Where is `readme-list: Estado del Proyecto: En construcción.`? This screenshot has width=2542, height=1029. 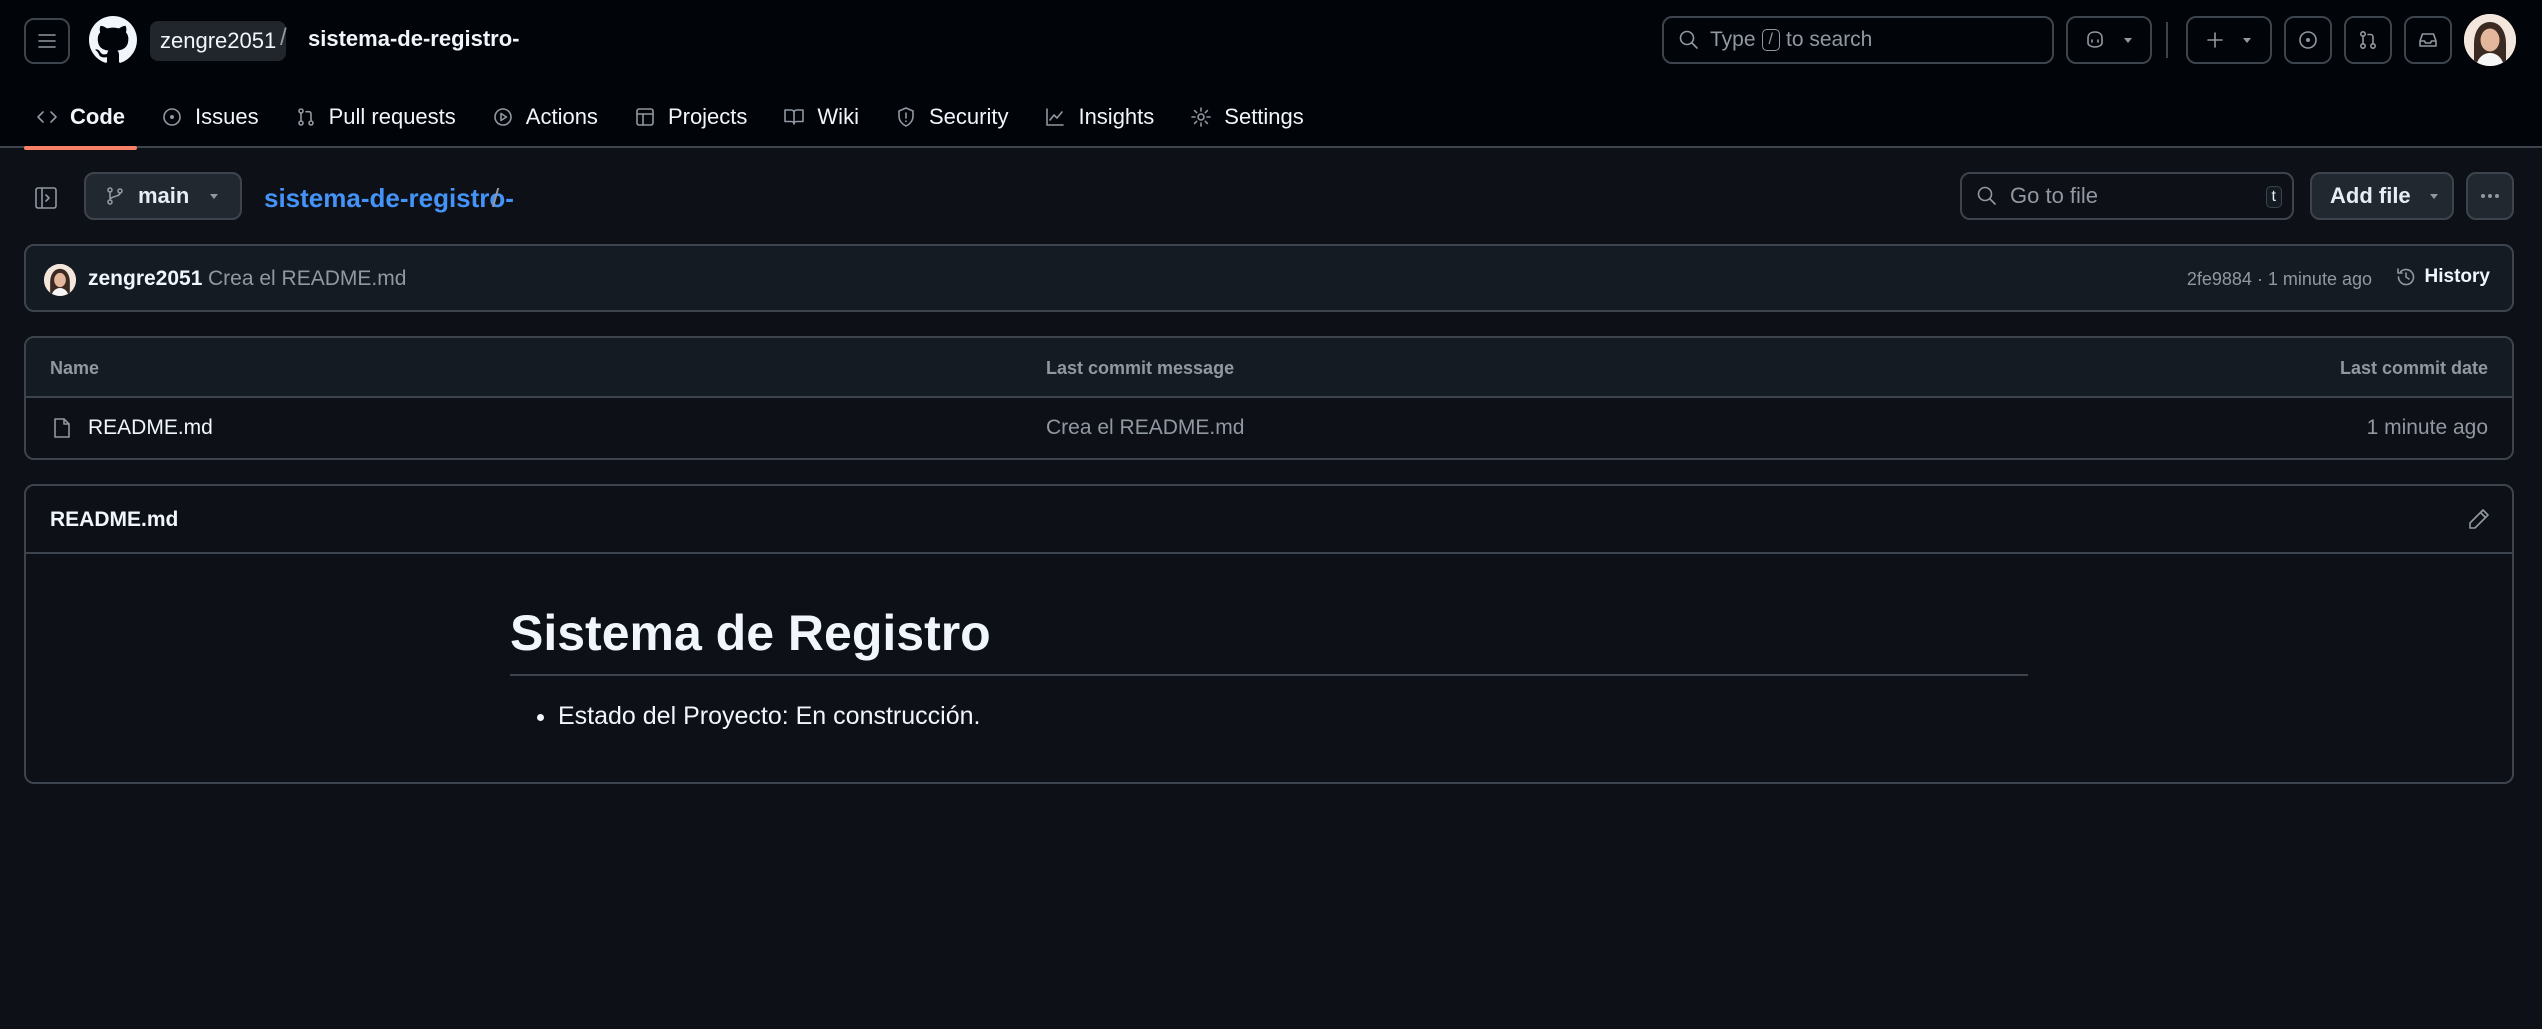
readme-list: Estado del Proyecto: En construcción. is located at coordinates (1269, 716).